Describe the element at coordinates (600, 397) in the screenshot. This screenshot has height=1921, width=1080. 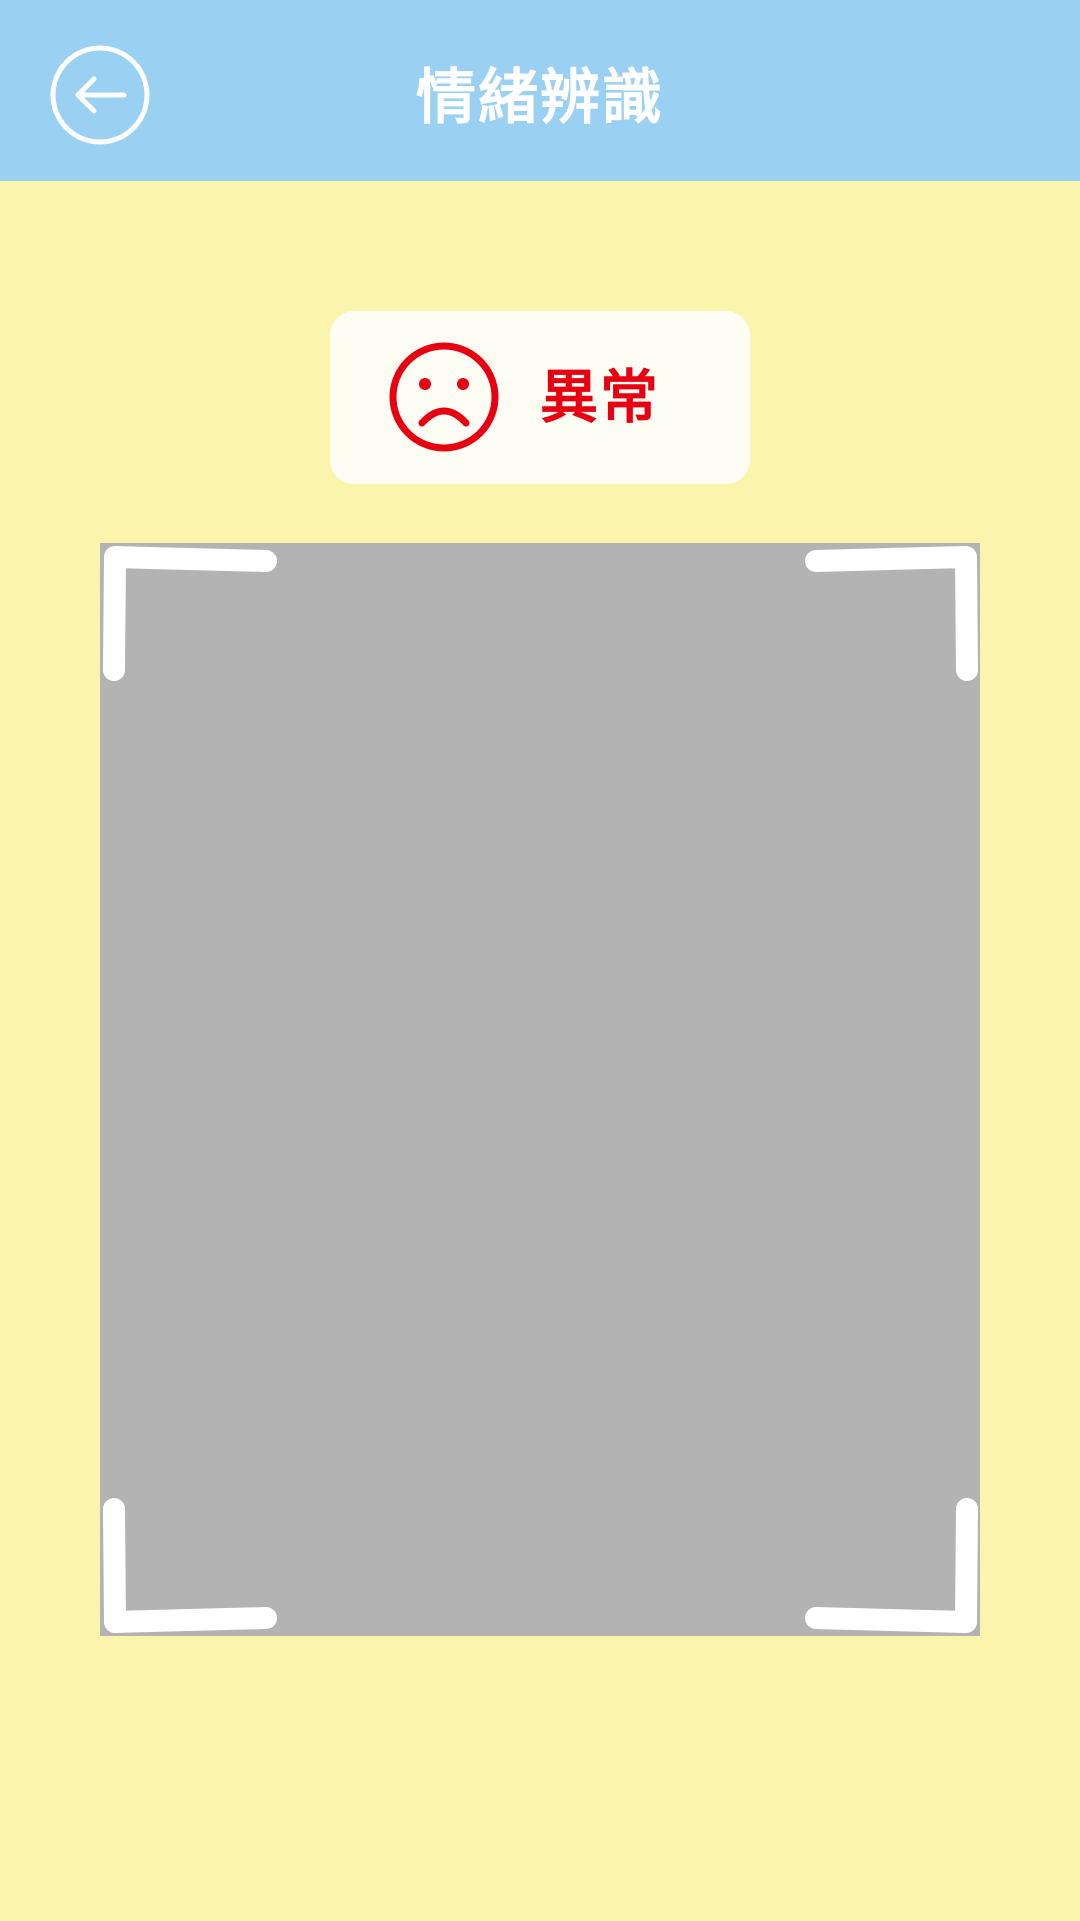
I see `emotion-status-label: 異常` at that location.